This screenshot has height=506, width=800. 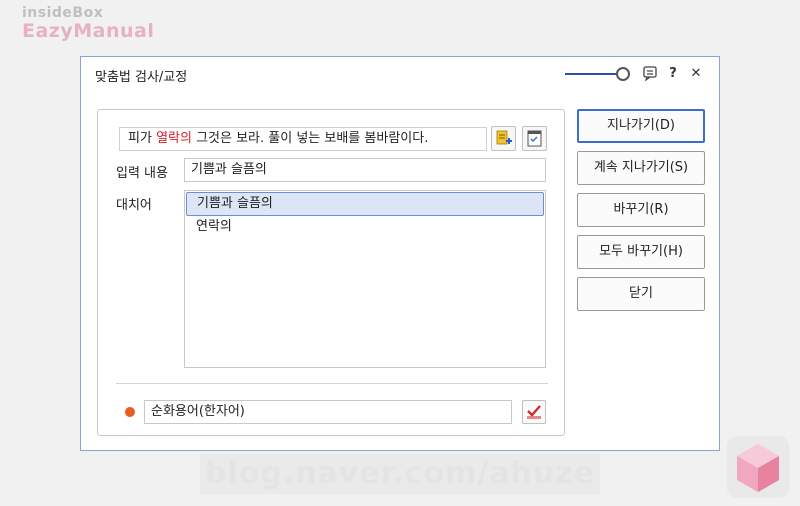 What do you see at coordinates (400, 474) in the screenshot?
I see `watermark-url: blog.naver.com/ahuze` at bounding box center [400, 474].